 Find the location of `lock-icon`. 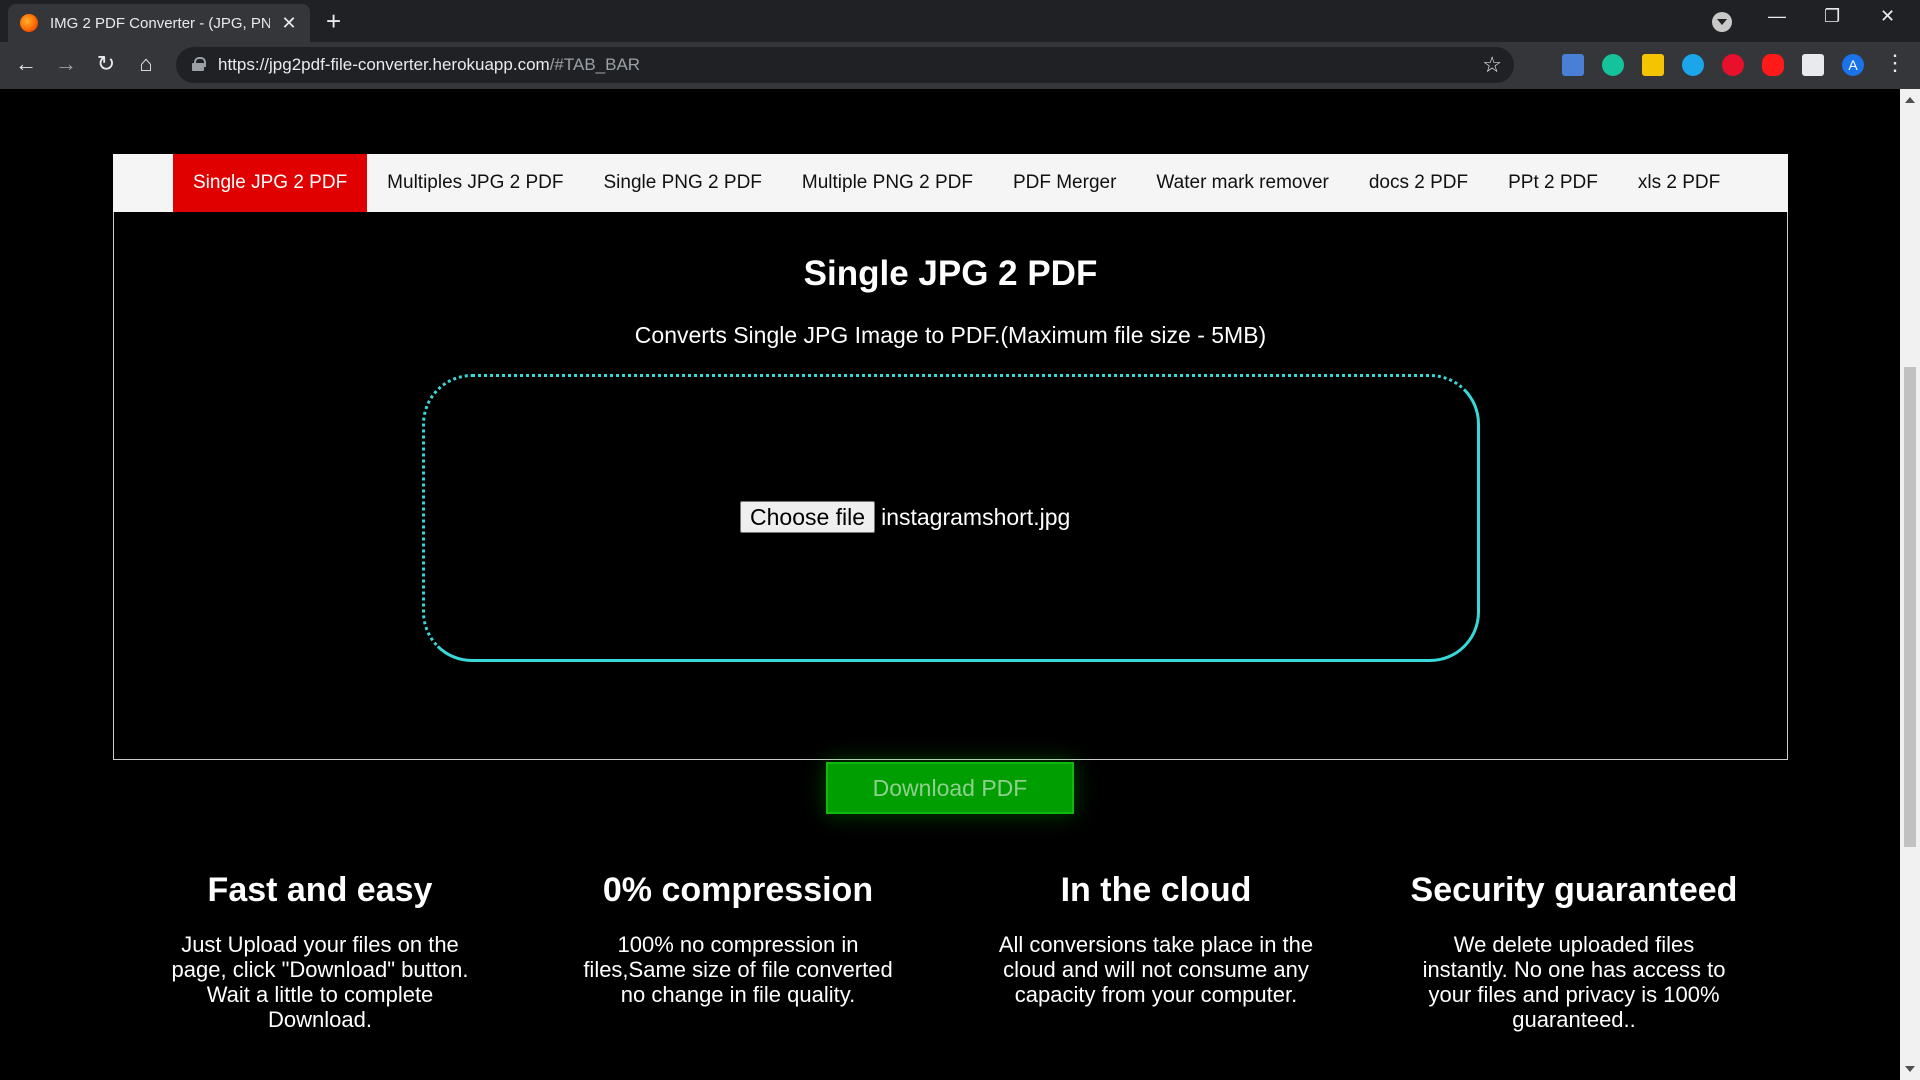

lock-icon is located at coordinates (199, 64).